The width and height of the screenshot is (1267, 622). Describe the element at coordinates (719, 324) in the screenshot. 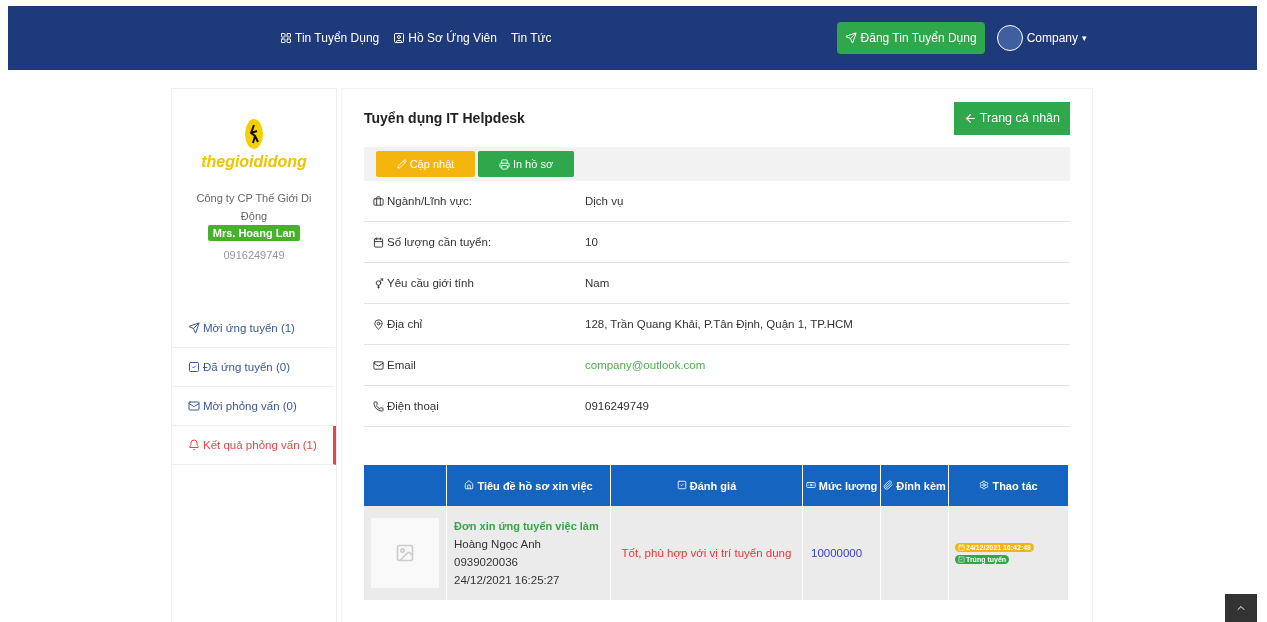

I see `field-value: 128, Trần Quang Khải, P.Tân Định, Quận 1, TP.HCM` at that location.